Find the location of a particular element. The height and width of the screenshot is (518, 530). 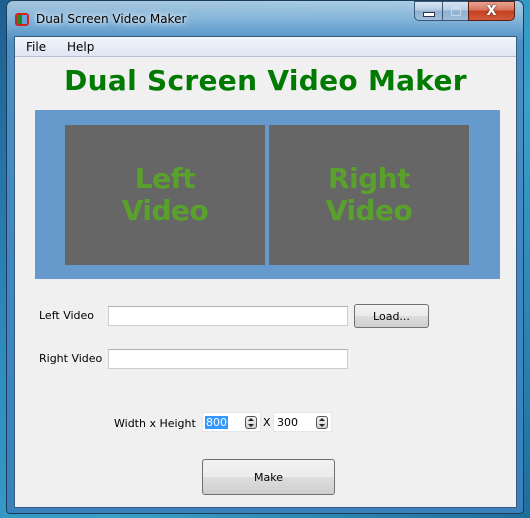

close-button: X is located at coordinates (491, 11).